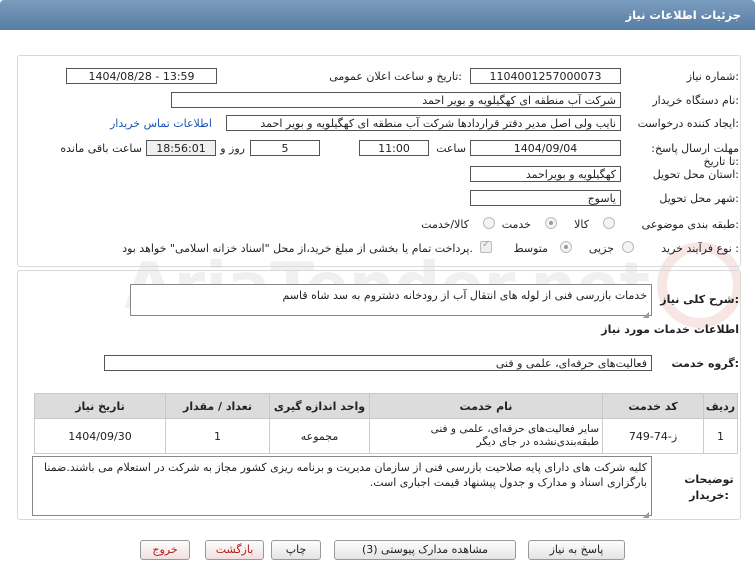  What do you see at coordinates (445, 224) in the screenshot?
I see `category-option-goods-service: کالا/خدمت` at bounding box center [445, 224].